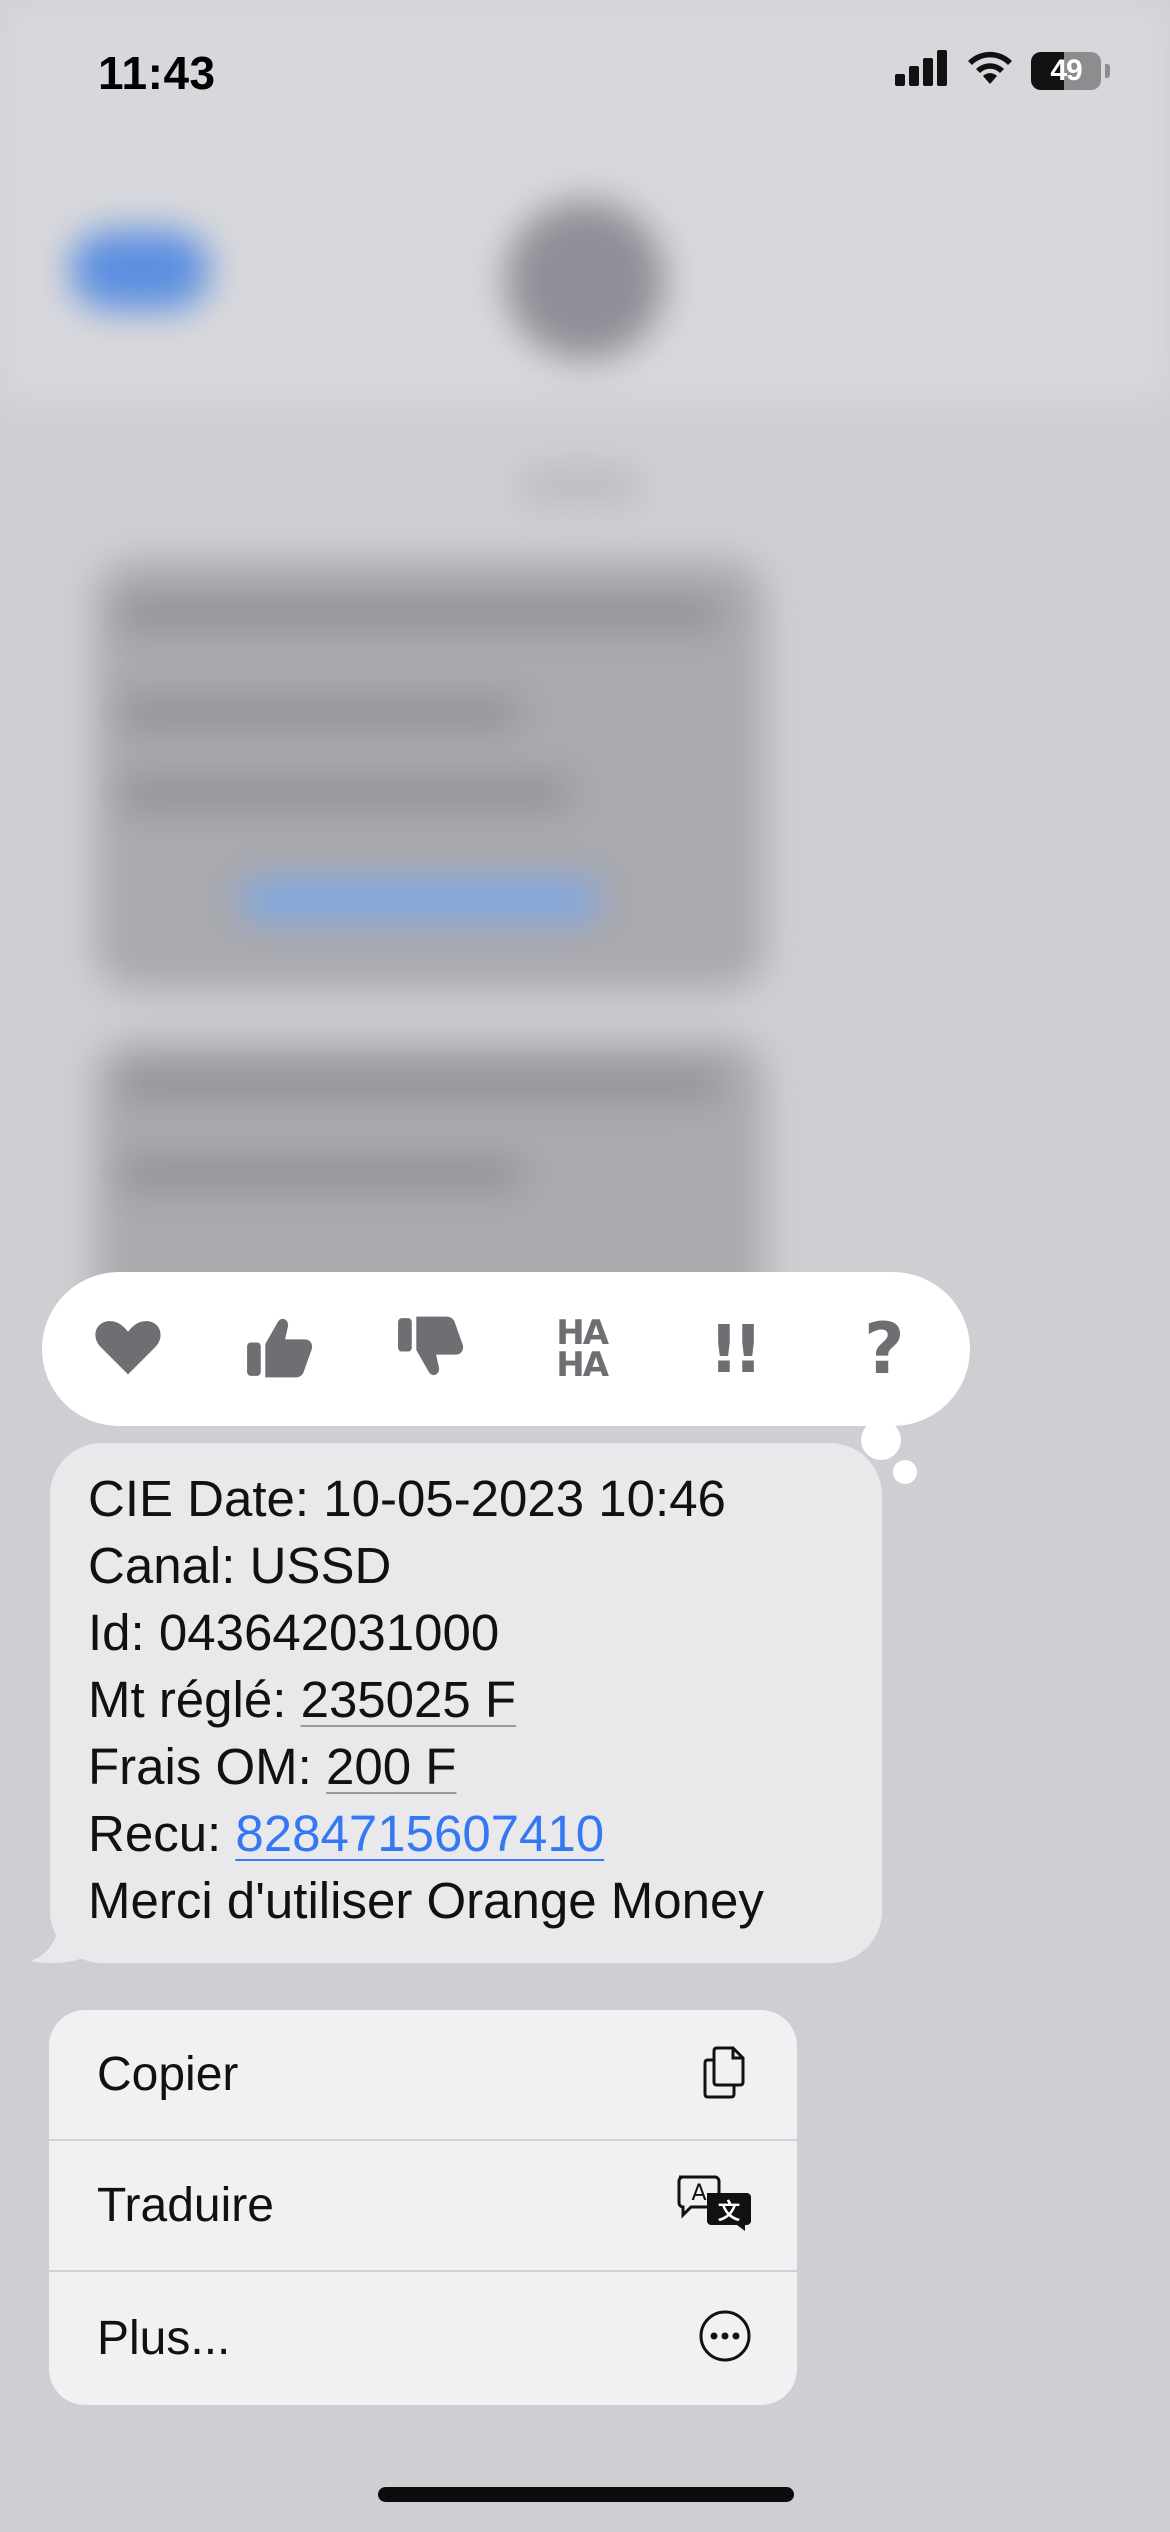  I want to click on cellular-signal-icon, so click(922, 70).